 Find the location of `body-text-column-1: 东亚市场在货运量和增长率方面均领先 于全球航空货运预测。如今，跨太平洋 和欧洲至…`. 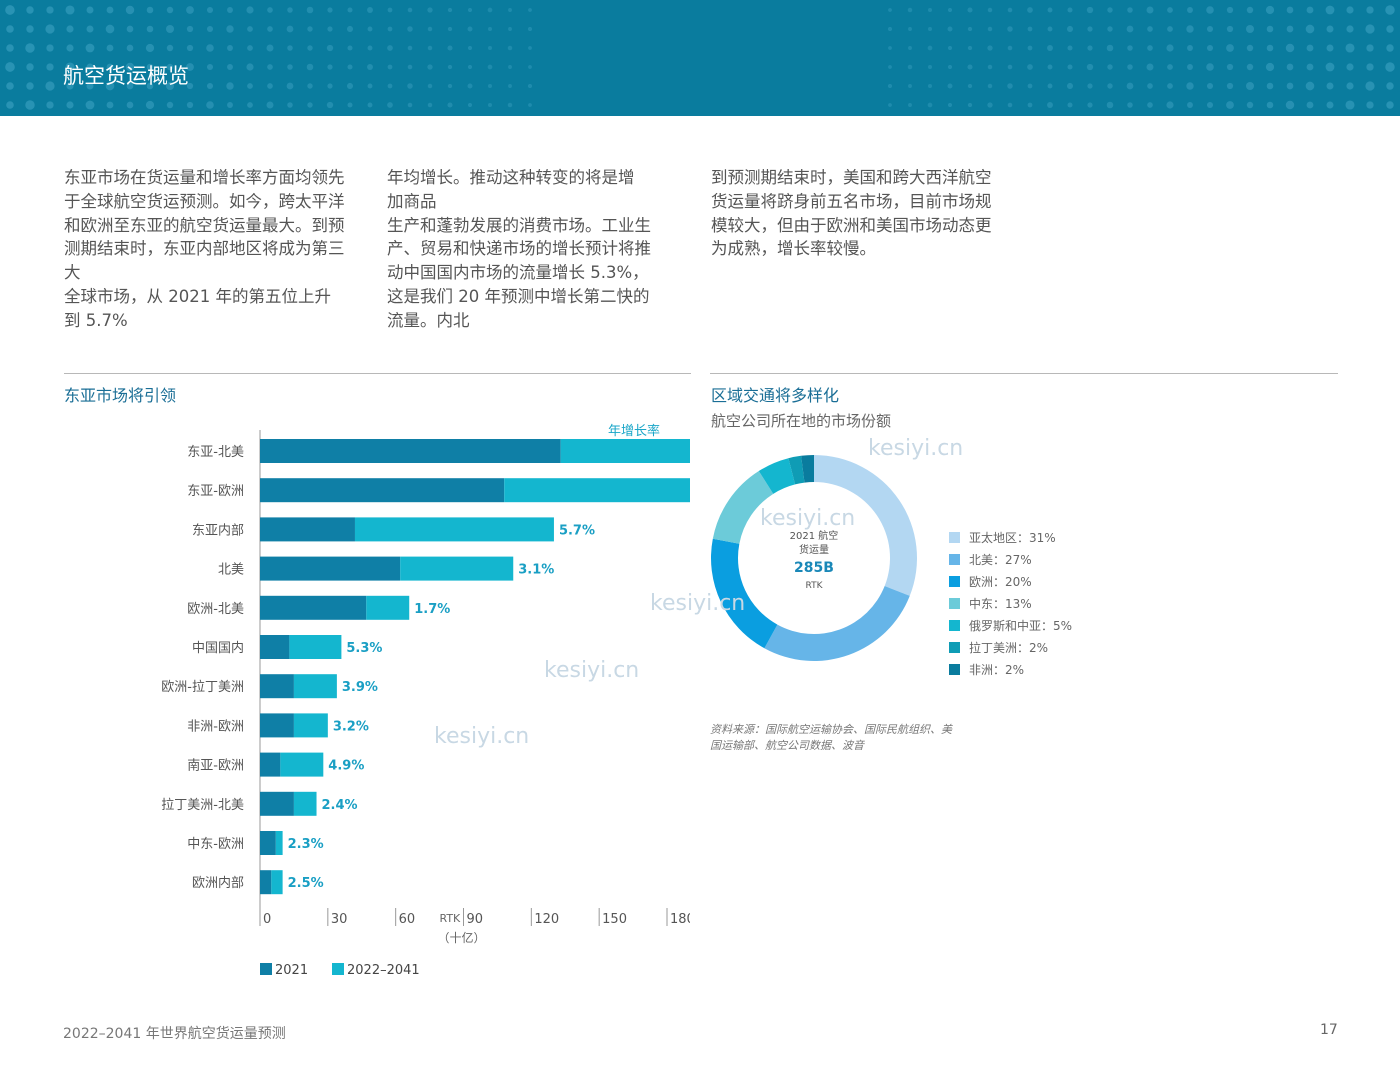

body-text-column-1: 东亚市场在货运量和增长率方面均领先 于全球航空货运预测。如今，跨太平洋 和欧洲至… is located at coordinates (204, 249).